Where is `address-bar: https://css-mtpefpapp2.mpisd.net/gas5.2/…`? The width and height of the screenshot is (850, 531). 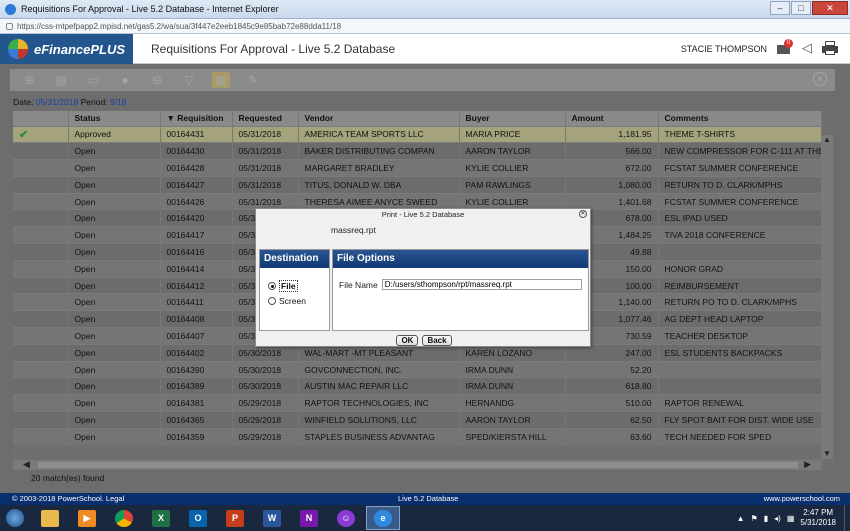
address-bar: https://css-mtpefpapp2.mpisd.net/gas5.2/… is located at coordinates (425, 26).